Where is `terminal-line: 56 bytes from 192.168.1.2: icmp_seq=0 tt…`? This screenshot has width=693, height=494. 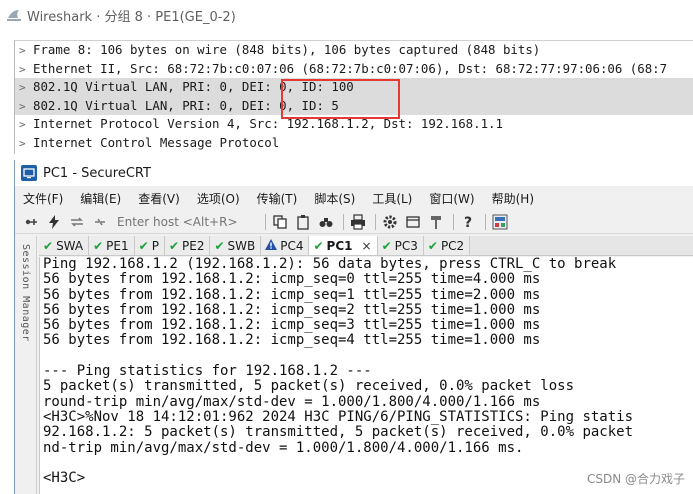 terminal-line: 56 bytes from 192.168.1.2: icmp_seq=0 tt… is located at coordinates (292, 279).